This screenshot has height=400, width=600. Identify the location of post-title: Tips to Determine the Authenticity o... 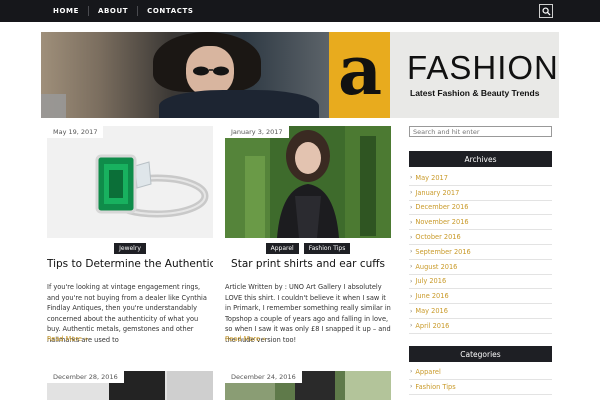
(130, 264).